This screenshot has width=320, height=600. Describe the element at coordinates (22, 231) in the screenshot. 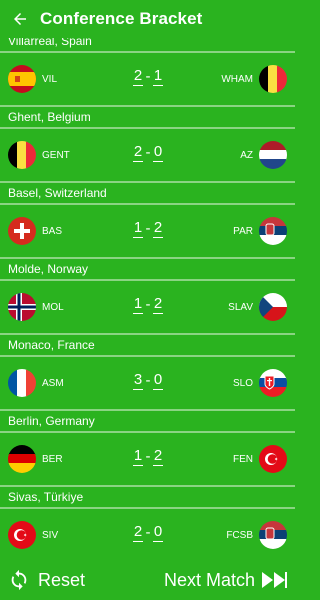

I see `switzerland-flag-icon` at that location.